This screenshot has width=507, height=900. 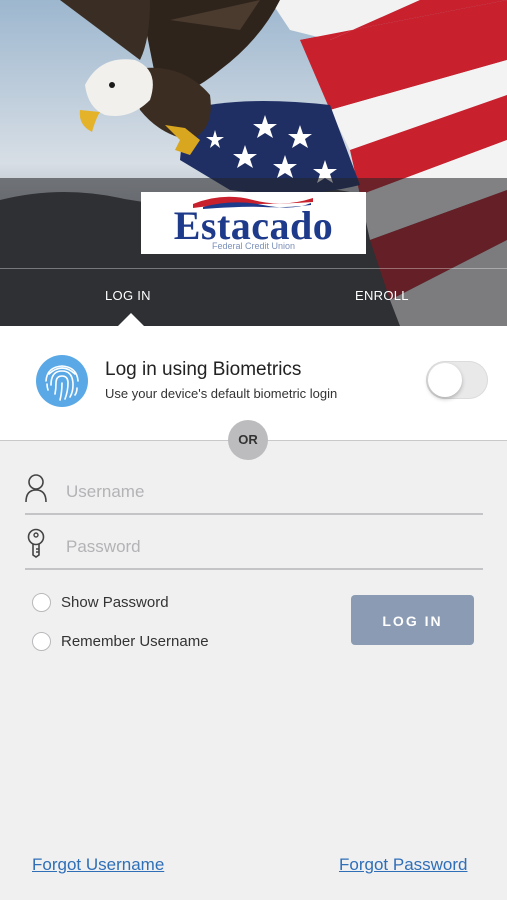 I want to click on login-button: LOG IN, so click(x=412, y=620).